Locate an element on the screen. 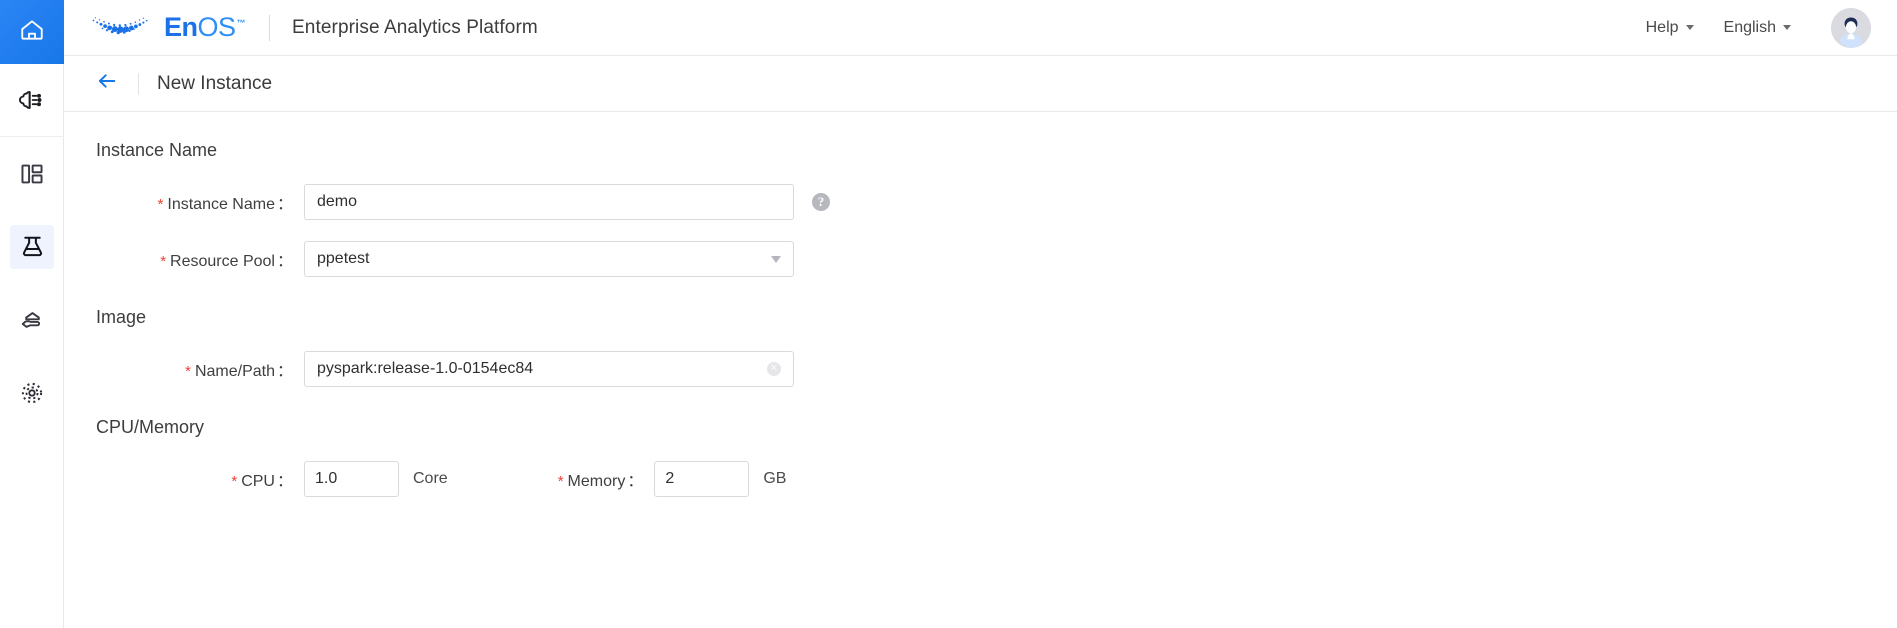  label-cpu-text: CPU is located at coordinates (258, 481).